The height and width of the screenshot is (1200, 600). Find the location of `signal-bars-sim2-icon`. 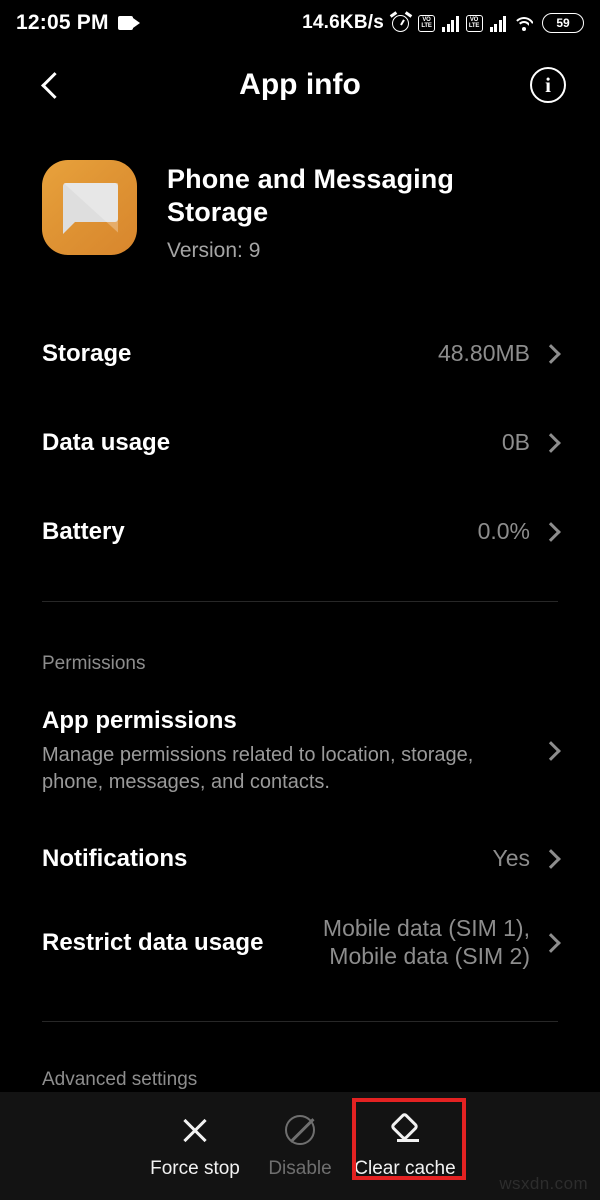

signal-bars-sim2-icon is located at coordinates (497, 23).